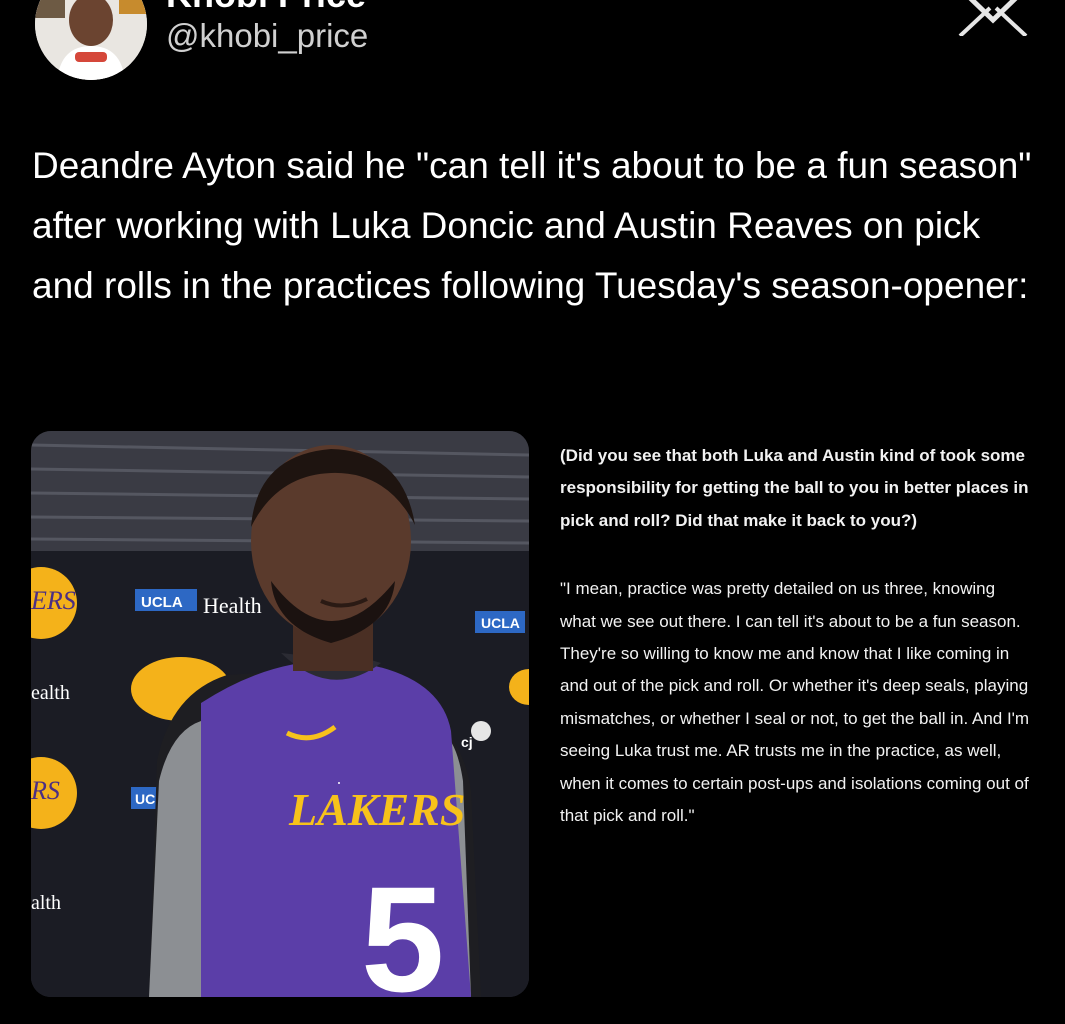 The width and height of the screenshot is (1065, 1024). I want to click on author-avatar, so click(91, 40).